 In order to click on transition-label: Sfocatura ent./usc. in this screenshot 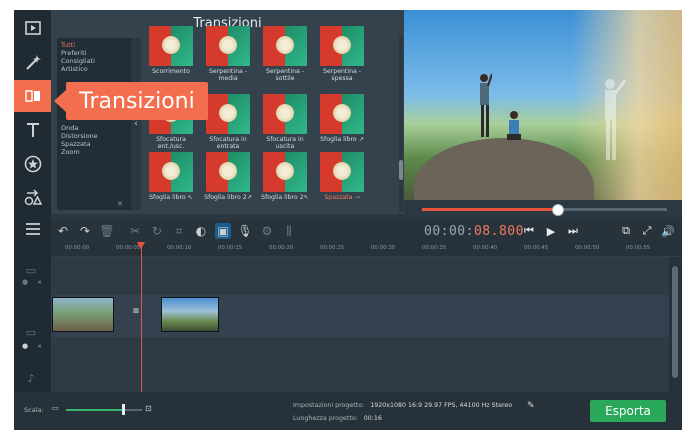, I will do `click(171, 143)`.